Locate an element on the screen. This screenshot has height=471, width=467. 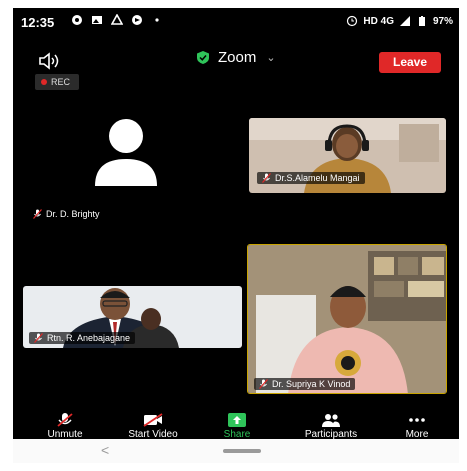
participant-name: Dr. D. Brighty is located at coordinates (73, 214).